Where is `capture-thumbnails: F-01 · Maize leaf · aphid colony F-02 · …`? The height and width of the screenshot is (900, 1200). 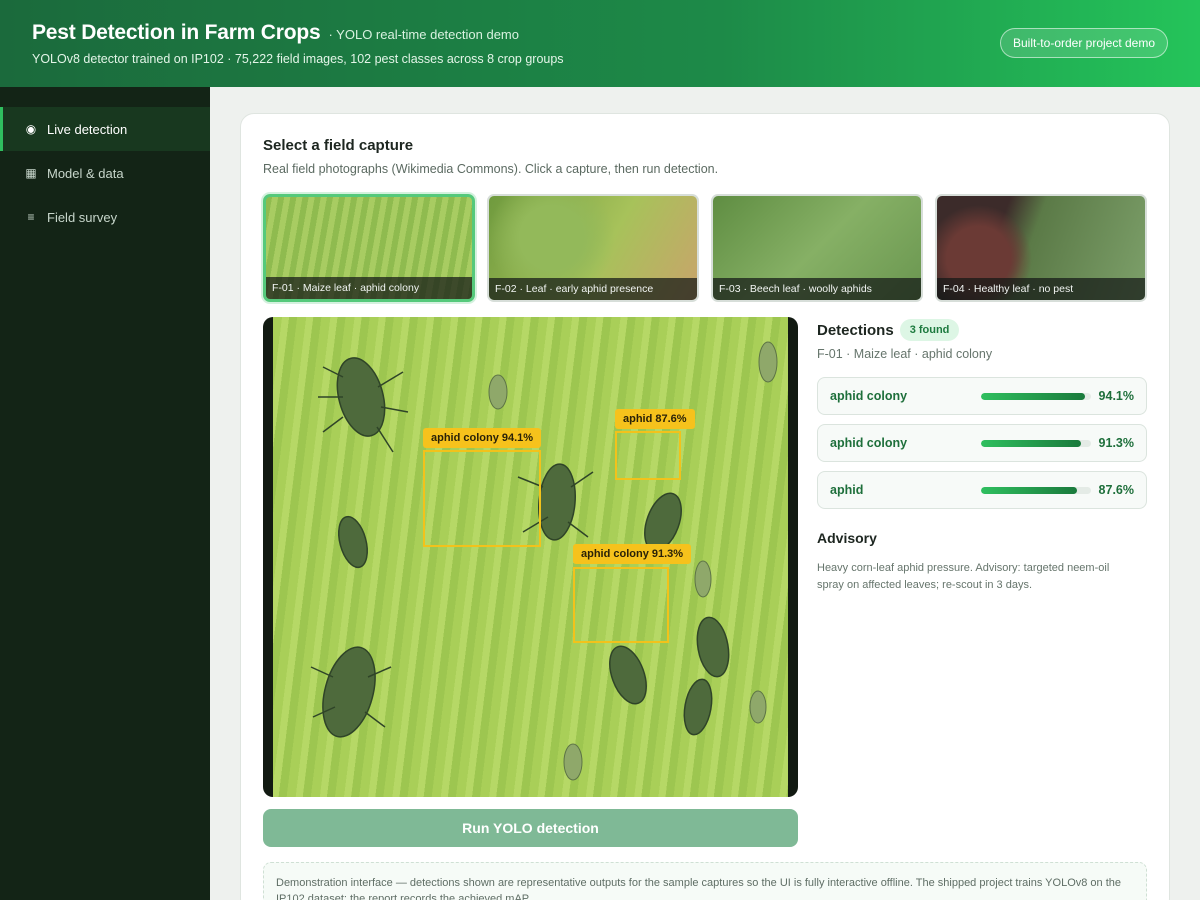 capture-thumbnails: F-01 · Maize leaf · aphid colony F-02 · … is located at coordinates (705, 248).